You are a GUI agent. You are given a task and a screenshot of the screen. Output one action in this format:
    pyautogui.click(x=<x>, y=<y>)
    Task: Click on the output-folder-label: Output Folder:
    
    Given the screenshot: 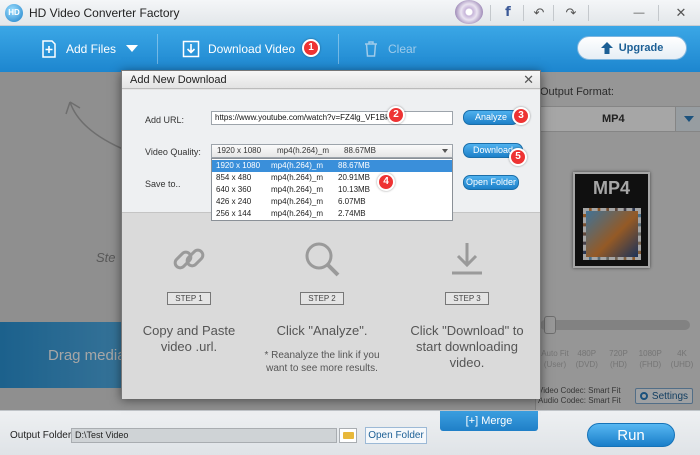 What is the action you would take?
    pyautogui.click(x=42, y=435)
    